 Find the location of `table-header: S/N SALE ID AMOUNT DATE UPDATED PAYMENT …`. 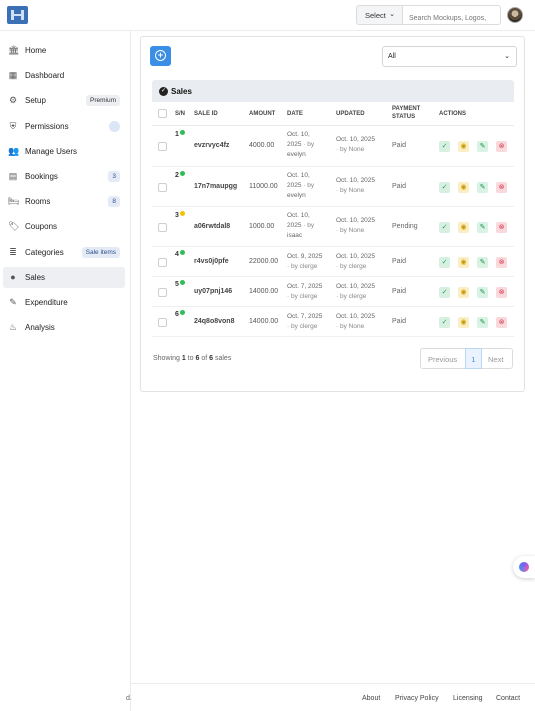

table-header: S/N SALE ID AMOUNT DATE UPDATED PAYMENT … is located at coordinates (333, 114).